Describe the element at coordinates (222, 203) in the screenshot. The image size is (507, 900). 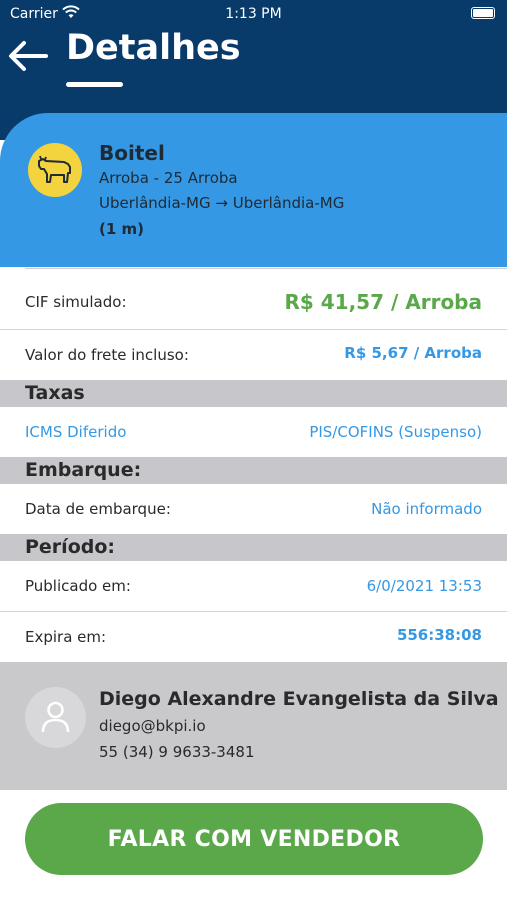
I see `product-route: Uberlândia-MG → Uberlândia-MG` at that location.